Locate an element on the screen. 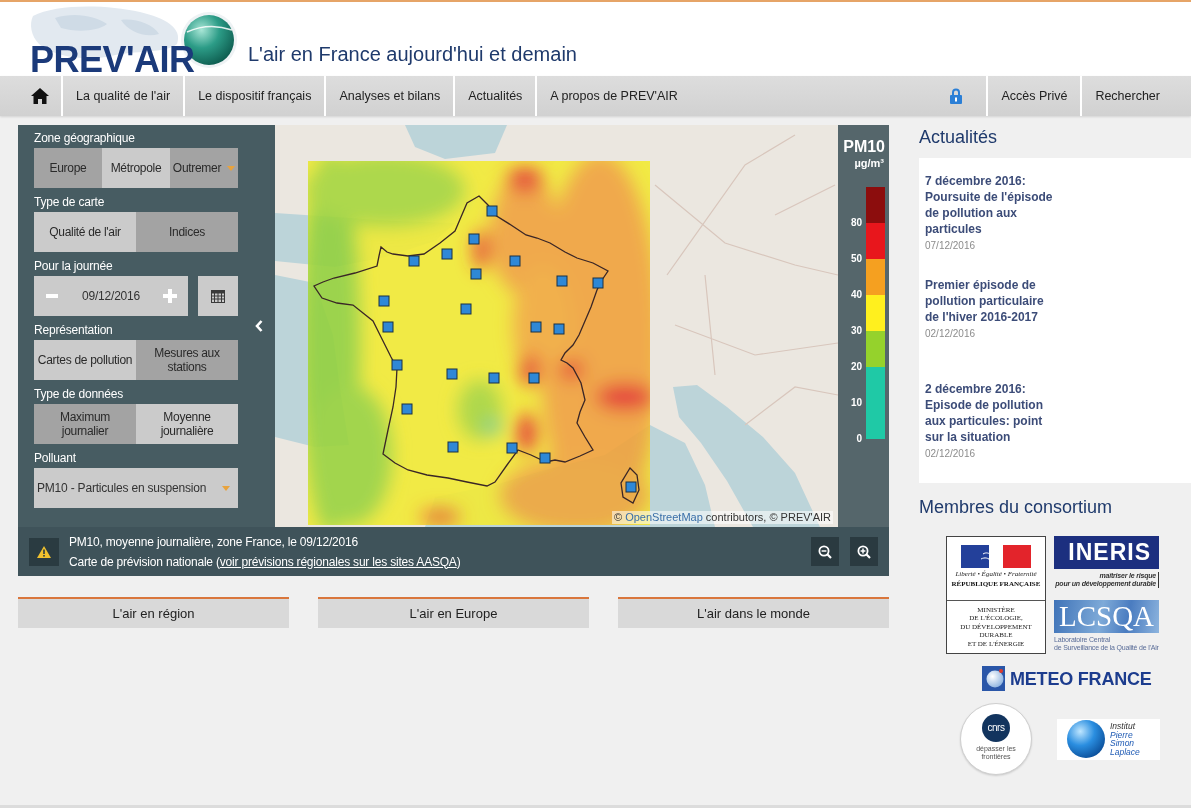 This screenshot has width=1191, height=808. section-heading: Membres du consortium is located at coordinates (1016, 507).